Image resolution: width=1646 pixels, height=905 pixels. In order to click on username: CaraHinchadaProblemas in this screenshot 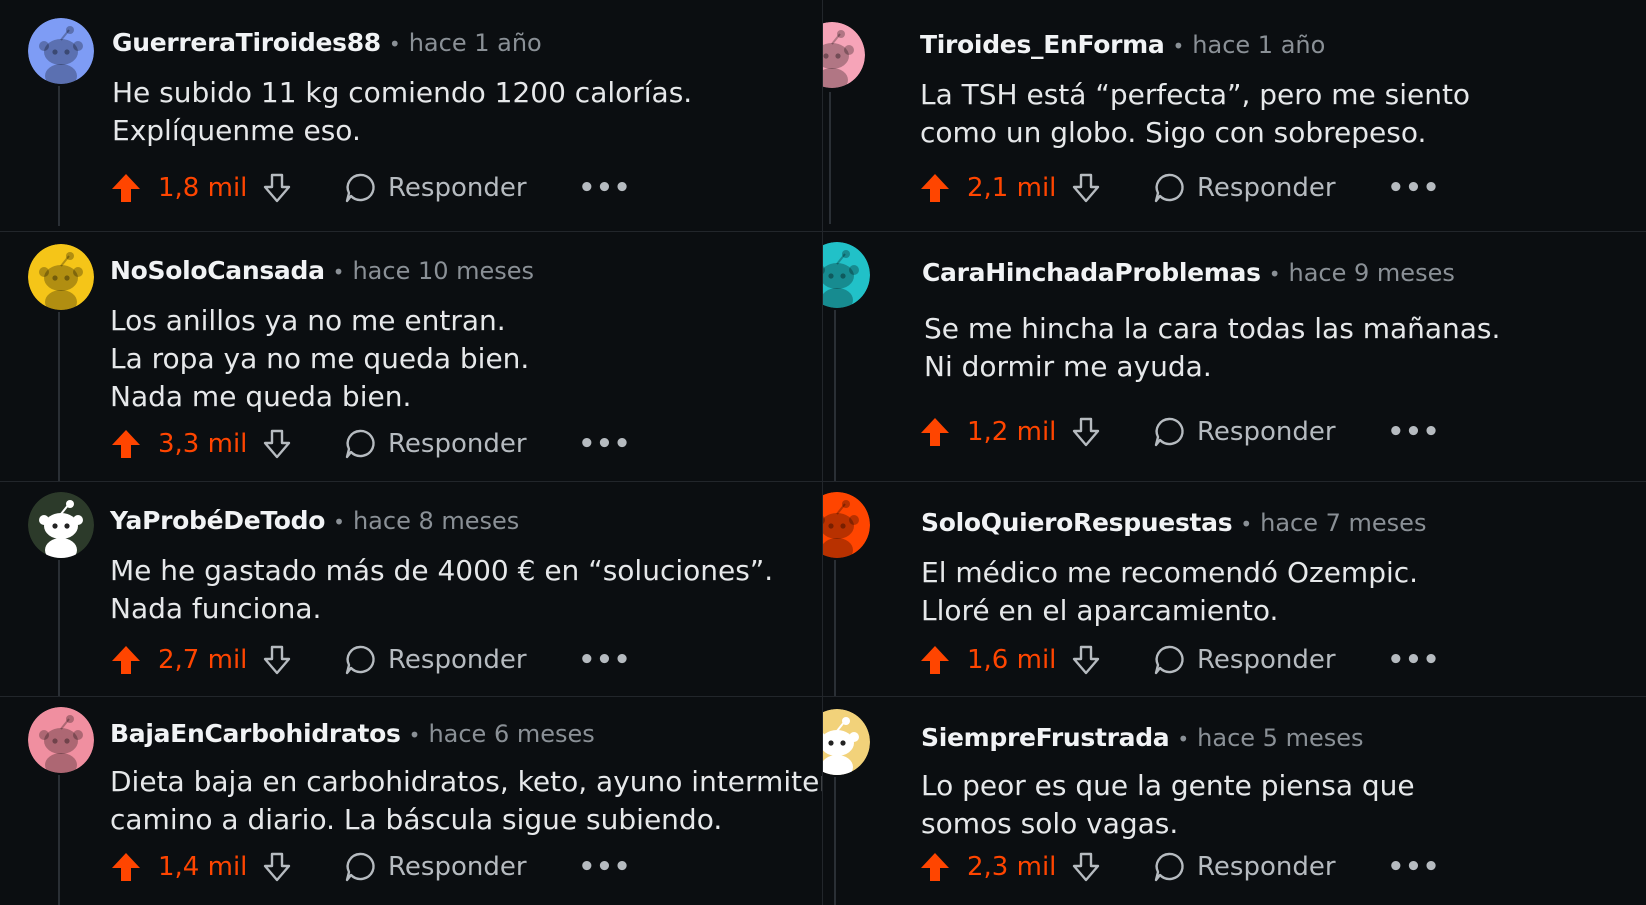, I will do `click(1091, 272)`.